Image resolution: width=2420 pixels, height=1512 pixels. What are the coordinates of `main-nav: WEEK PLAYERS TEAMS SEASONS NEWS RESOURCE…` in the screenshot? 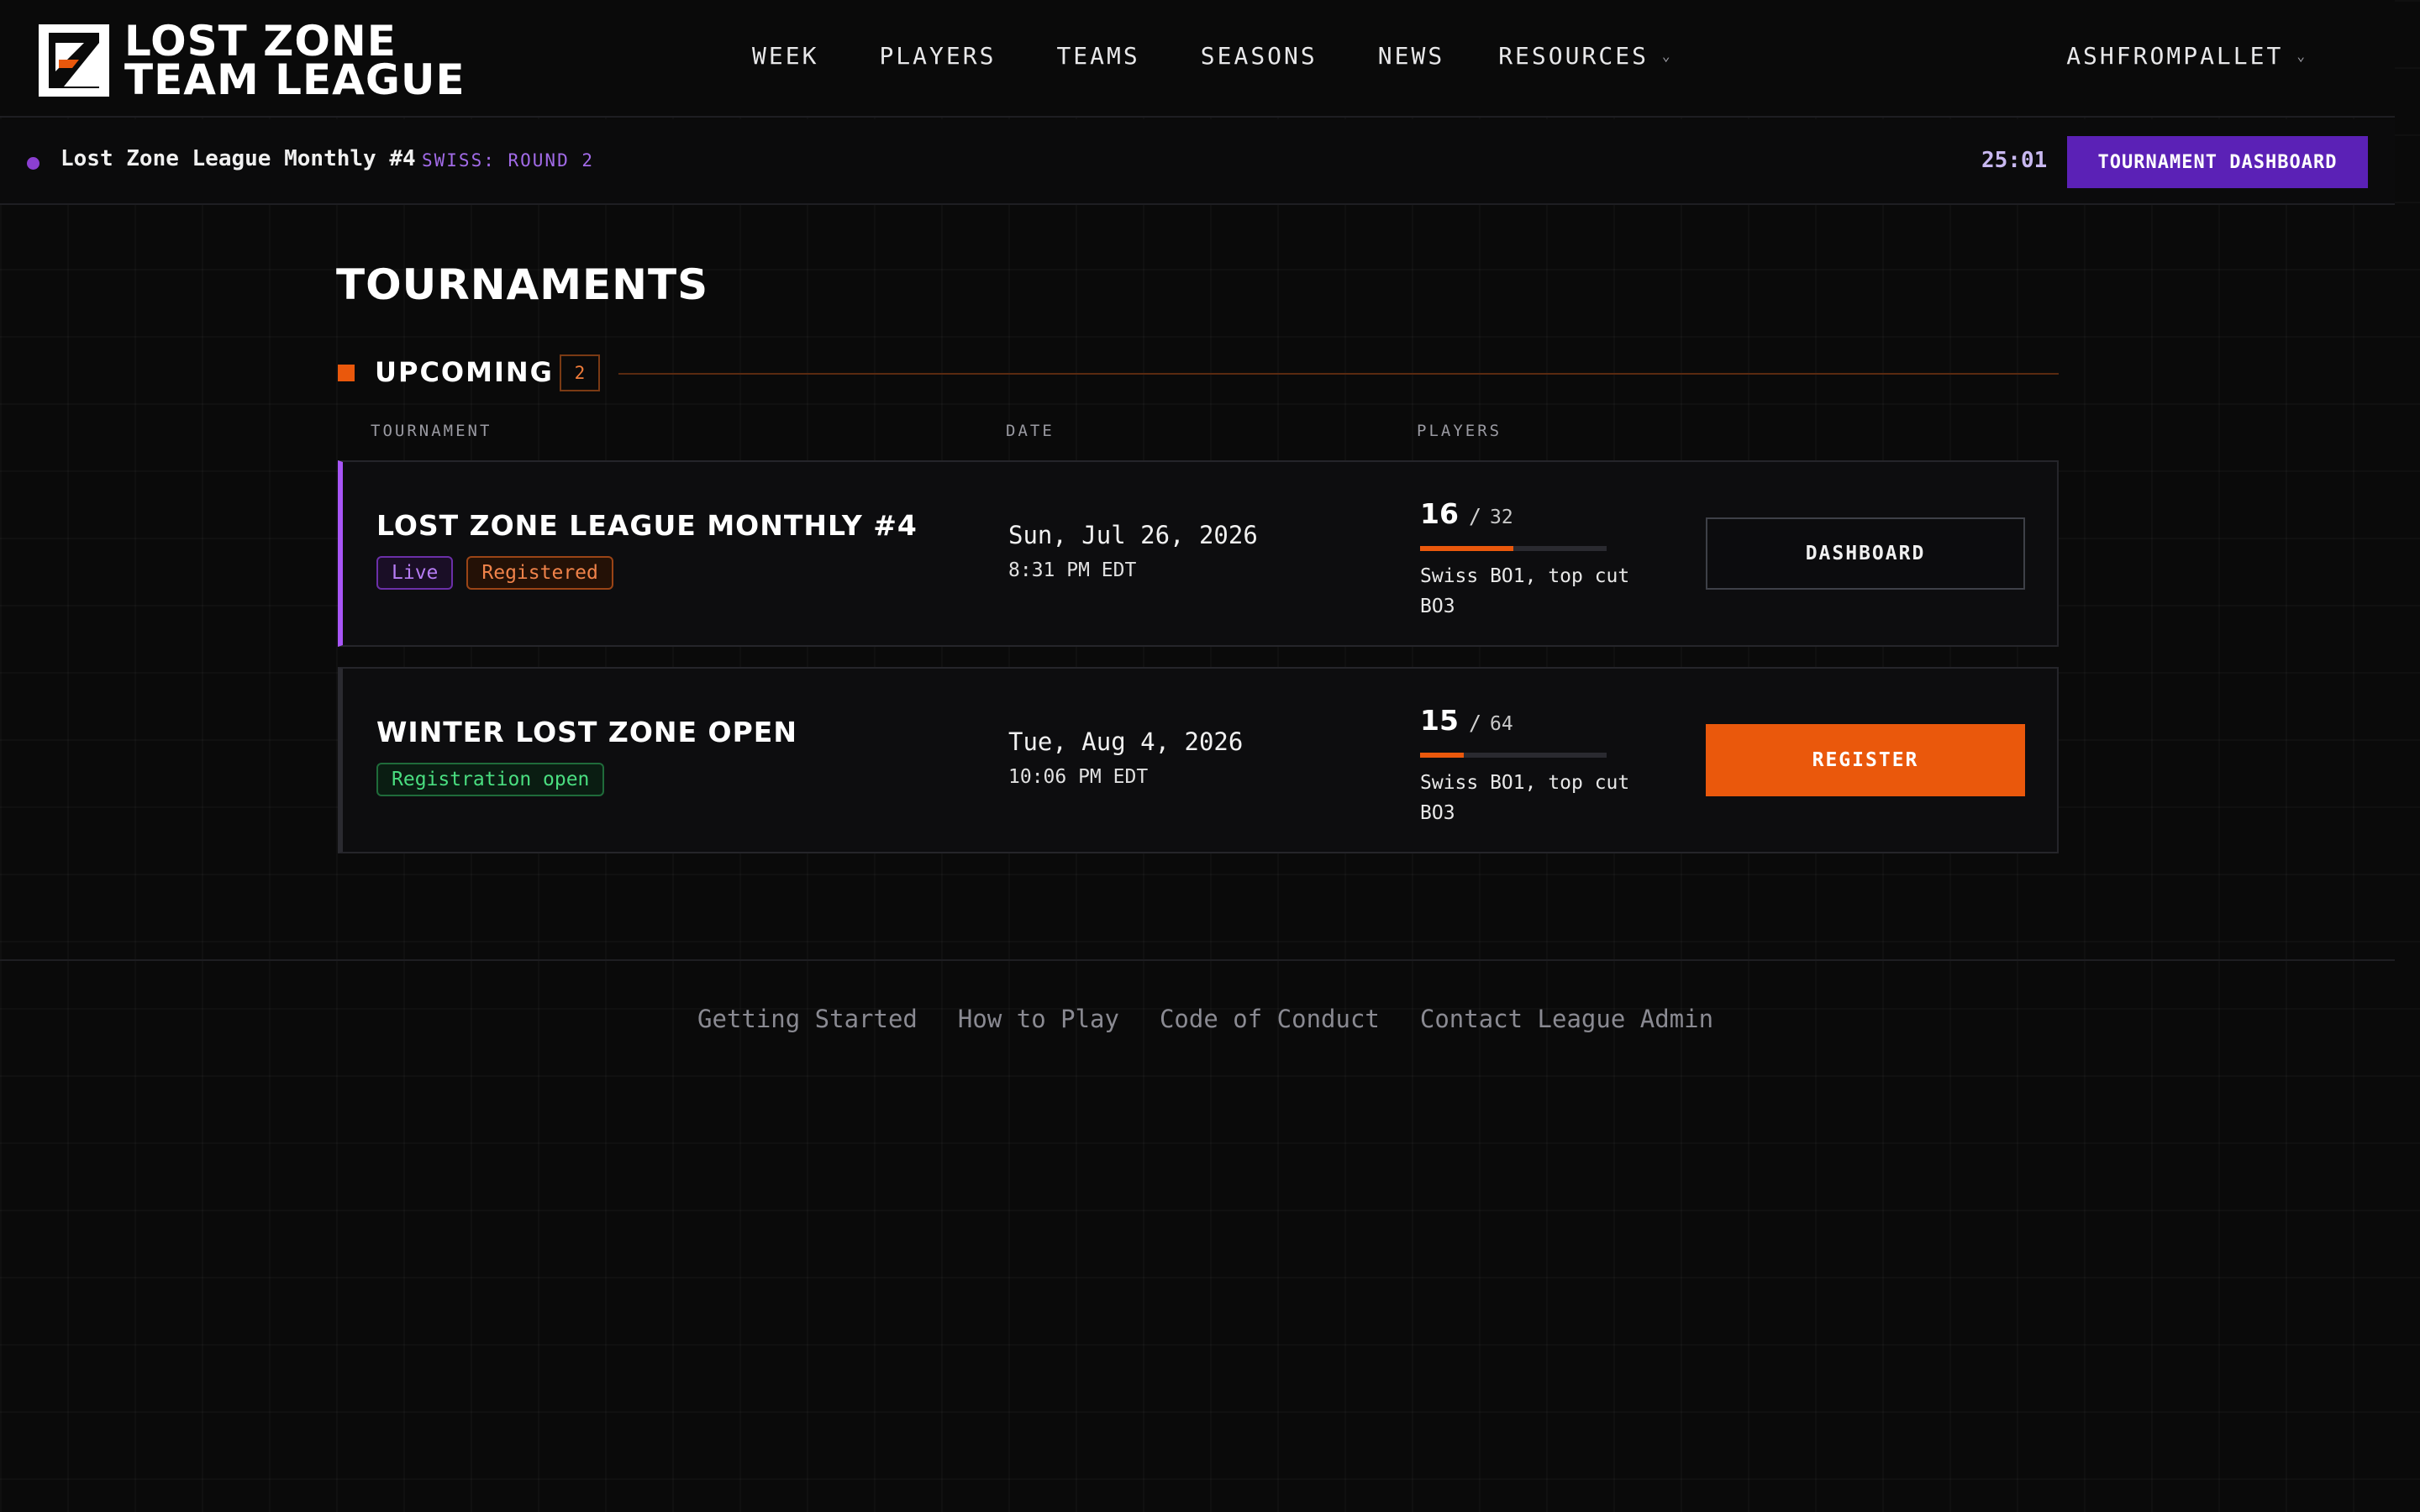 It's located at (1212, 56).